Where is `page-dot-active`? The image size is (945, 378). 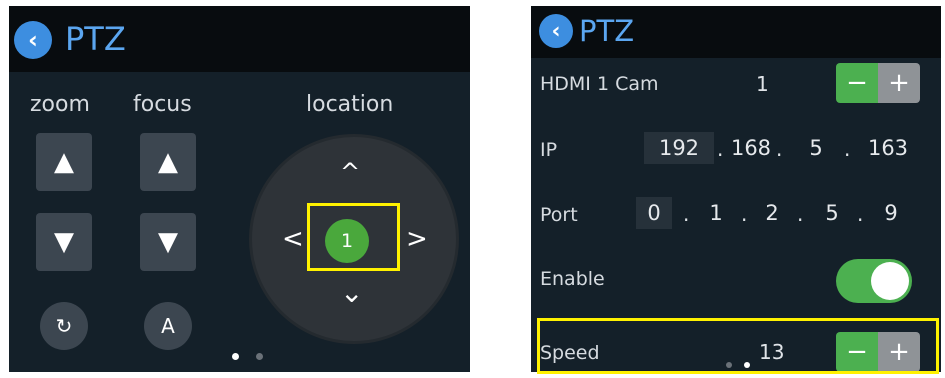
page-dot-active is located at coordinates (235, 356).